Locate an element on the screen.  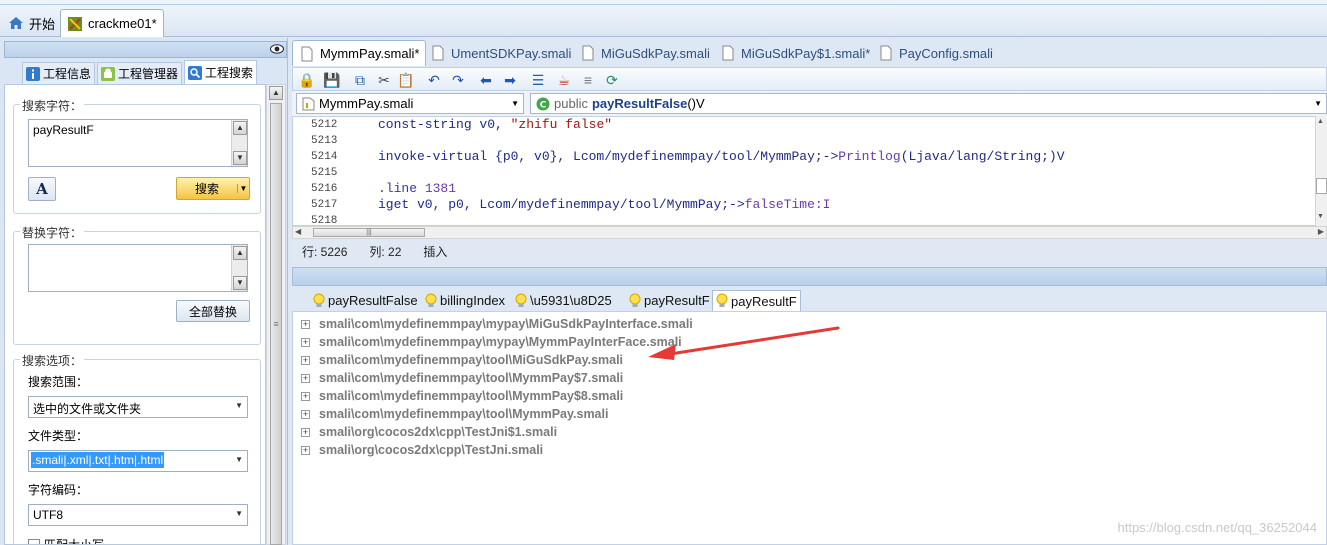
undo-icon: ↶ is located at coordinates (434, 80).